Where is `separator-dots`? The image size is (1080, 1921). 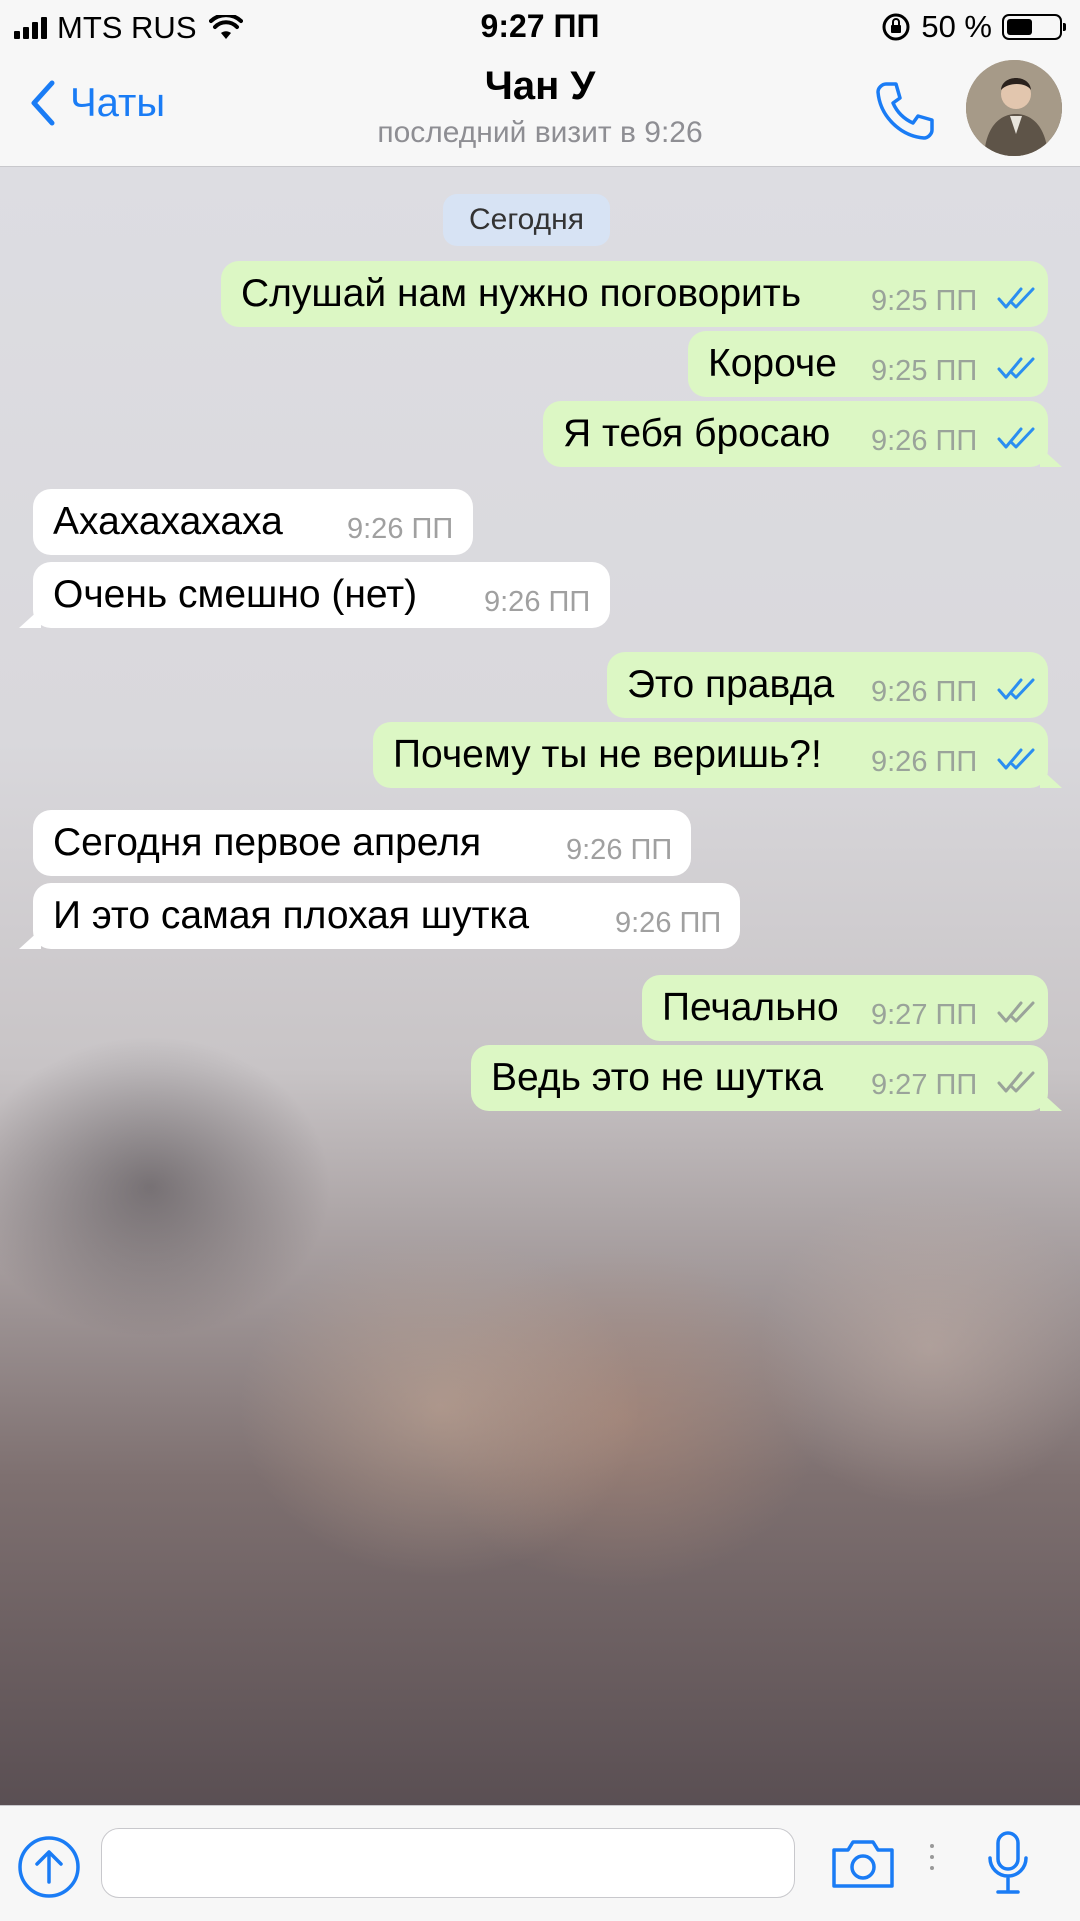 separator-dots is located at coordinates (932, 1860).